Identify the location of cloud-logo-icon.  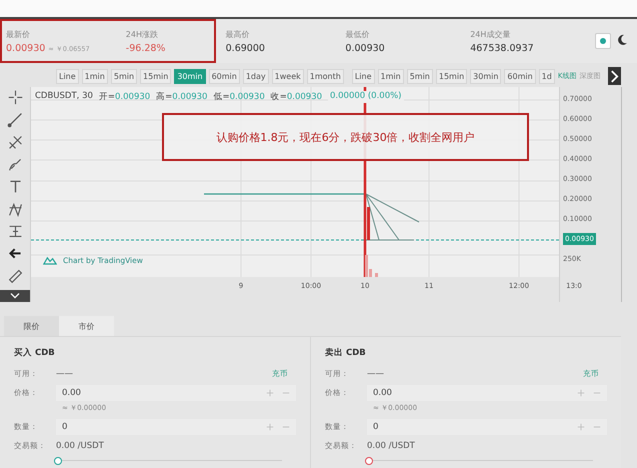
(50, 260).